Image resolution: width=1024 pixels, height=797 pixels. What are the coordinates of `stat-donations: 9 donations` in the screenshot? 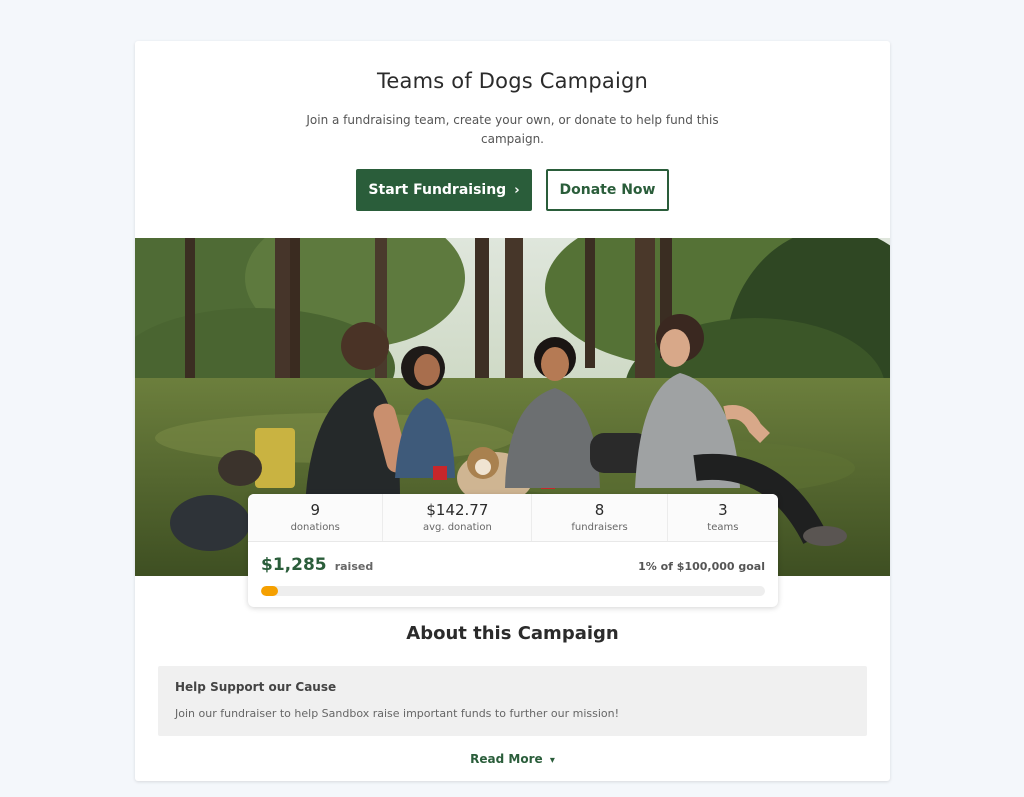 It's located at (316, 517).